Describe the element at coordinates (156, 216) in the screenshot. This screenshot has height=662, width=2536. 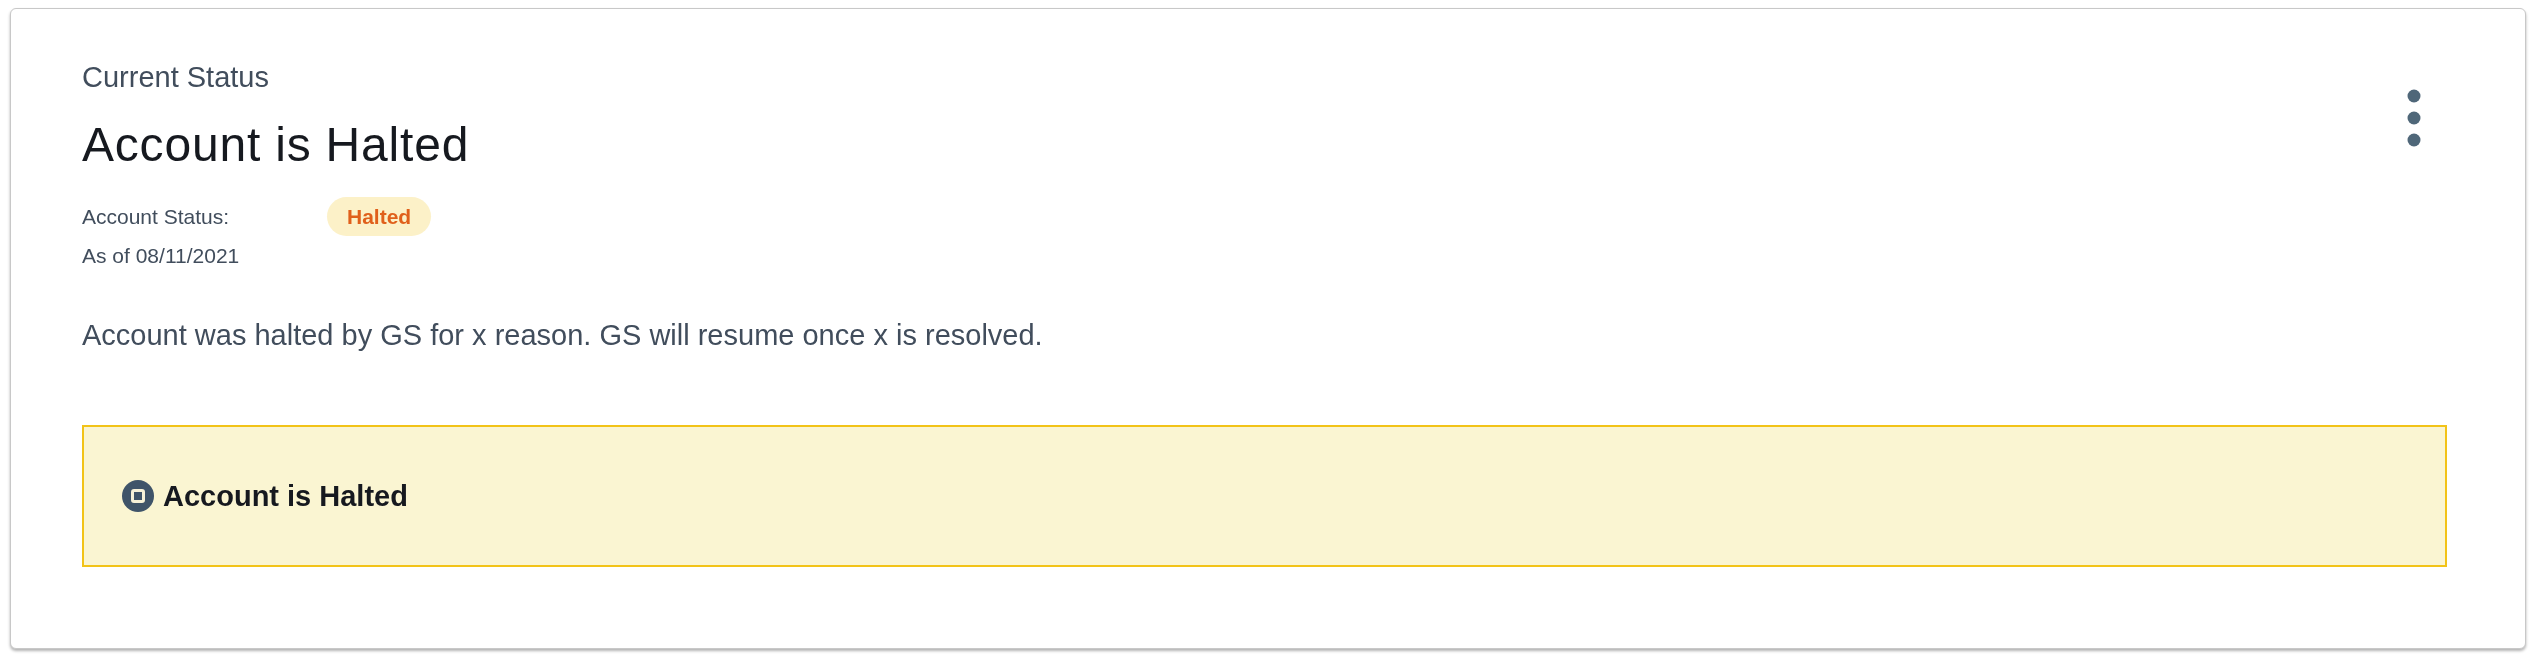
I see `status-label: Account Status:` at that location.